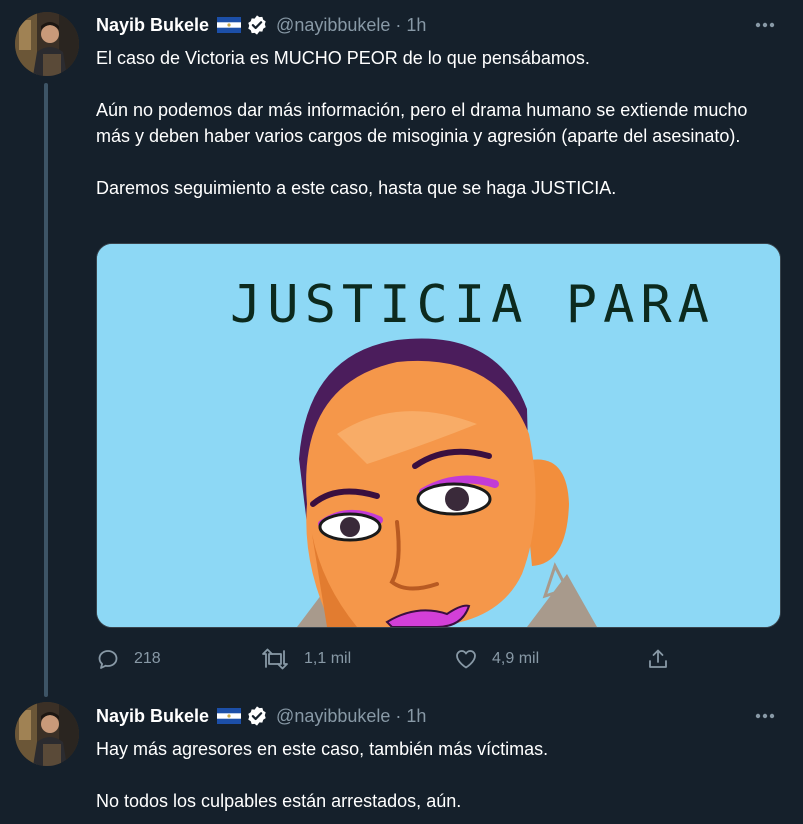 This screenshot has height=824, width=803. I want to click on image-headline: JUSTICIA PARA, so click(472, 305).